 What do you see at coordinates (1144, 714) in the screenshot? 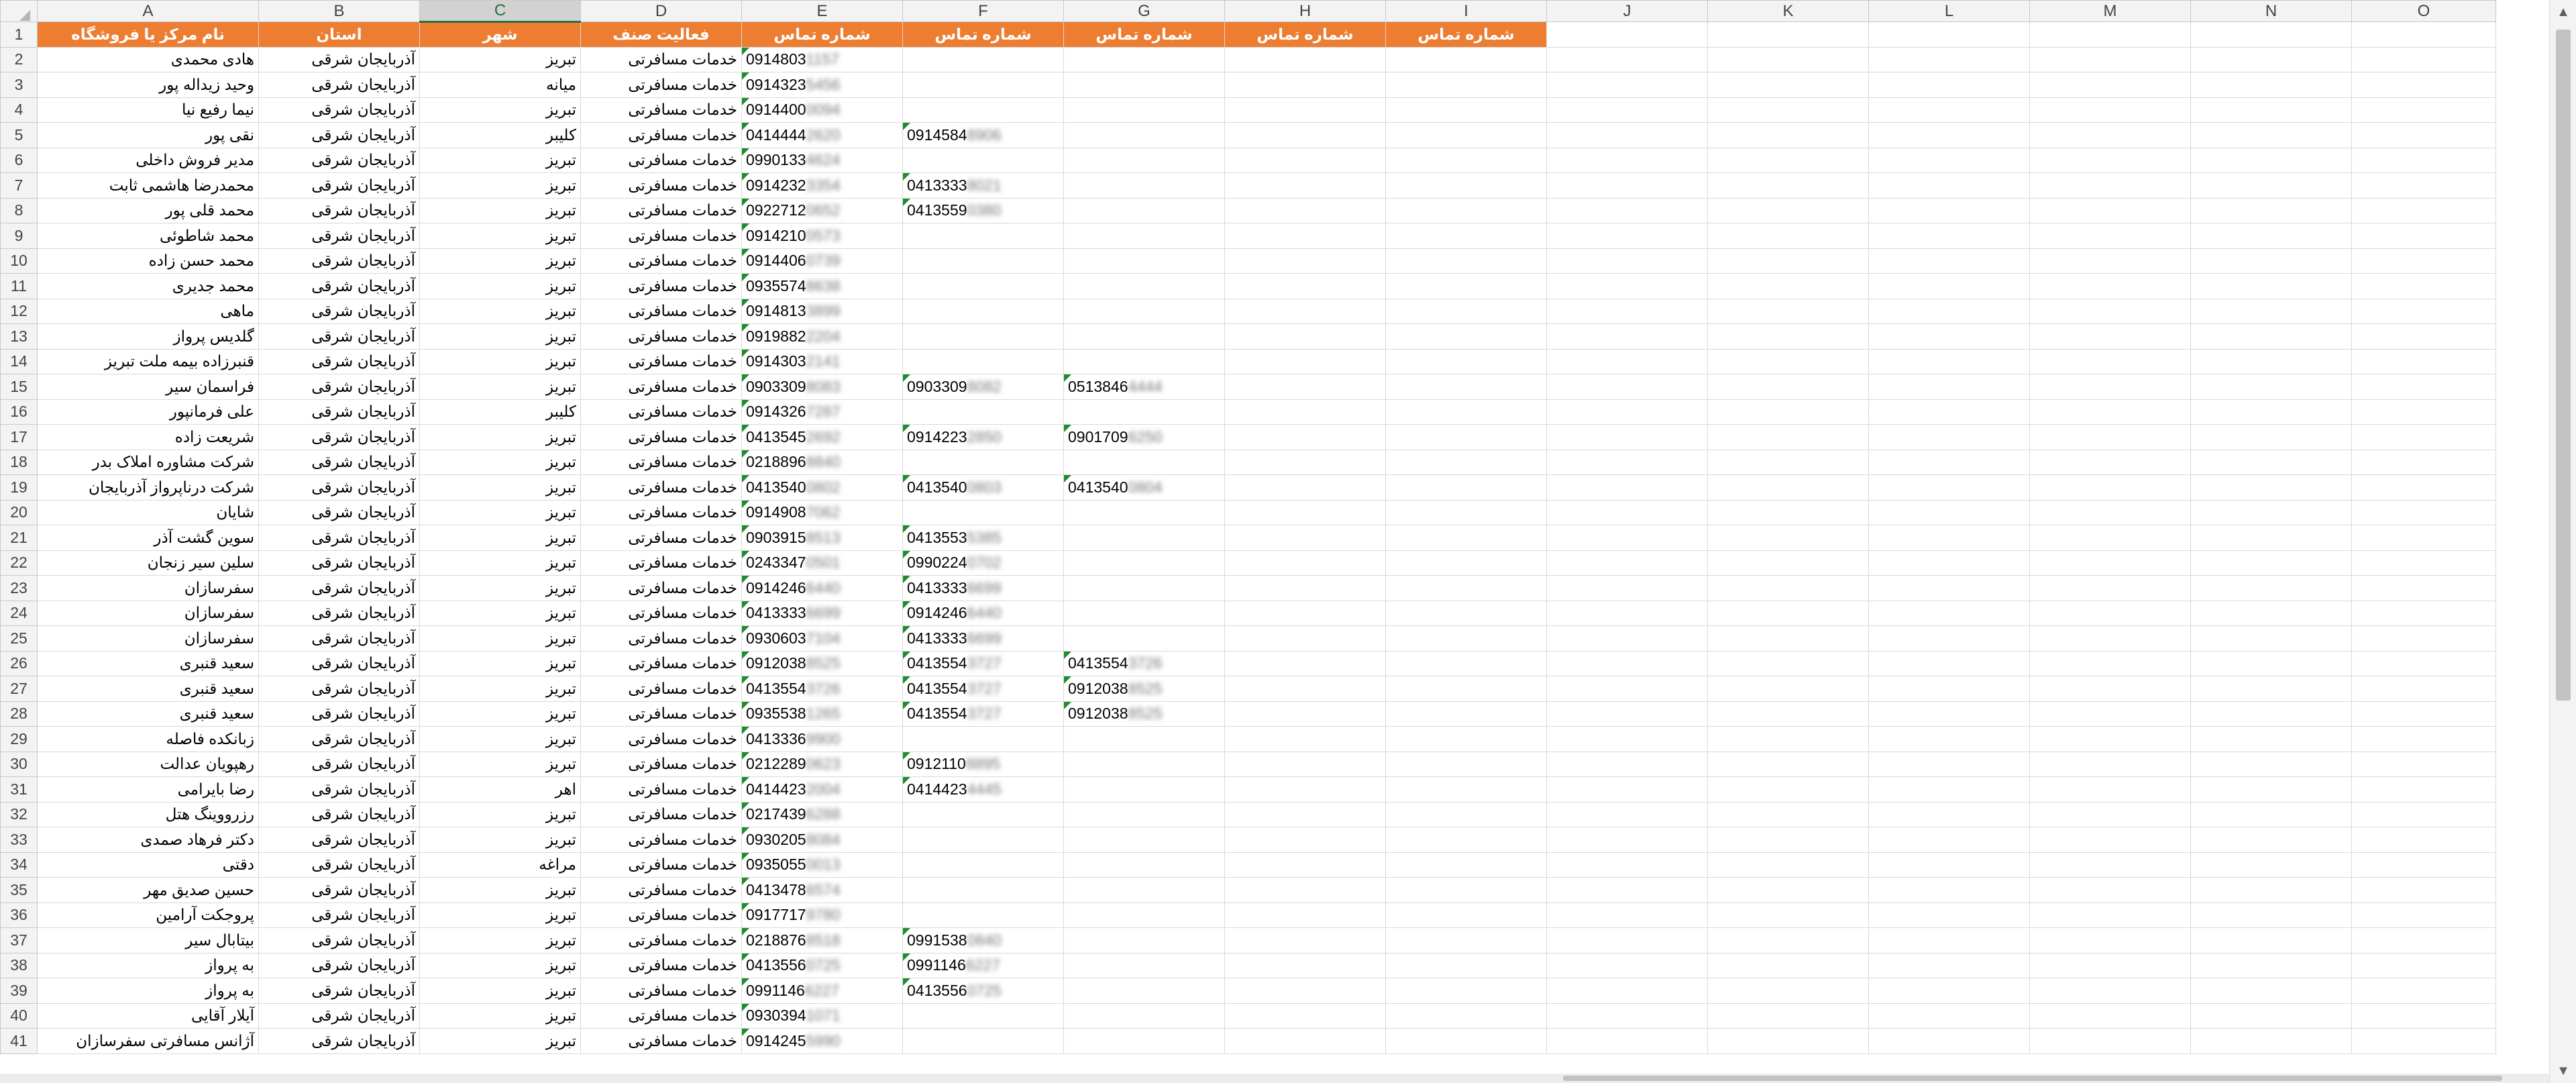
I see `phone-cell: 09120388525` at bounding box center [1144, 714].